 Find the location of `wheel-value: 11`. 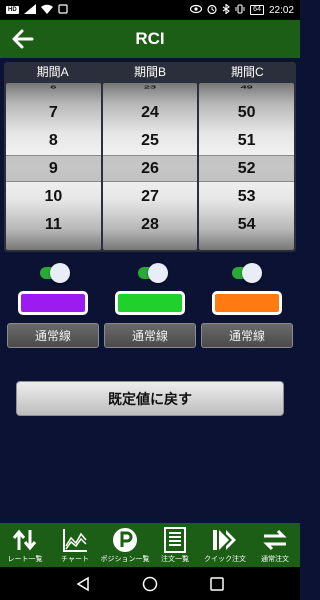

wheel-value: 11 is located at coordinates (53, 225).